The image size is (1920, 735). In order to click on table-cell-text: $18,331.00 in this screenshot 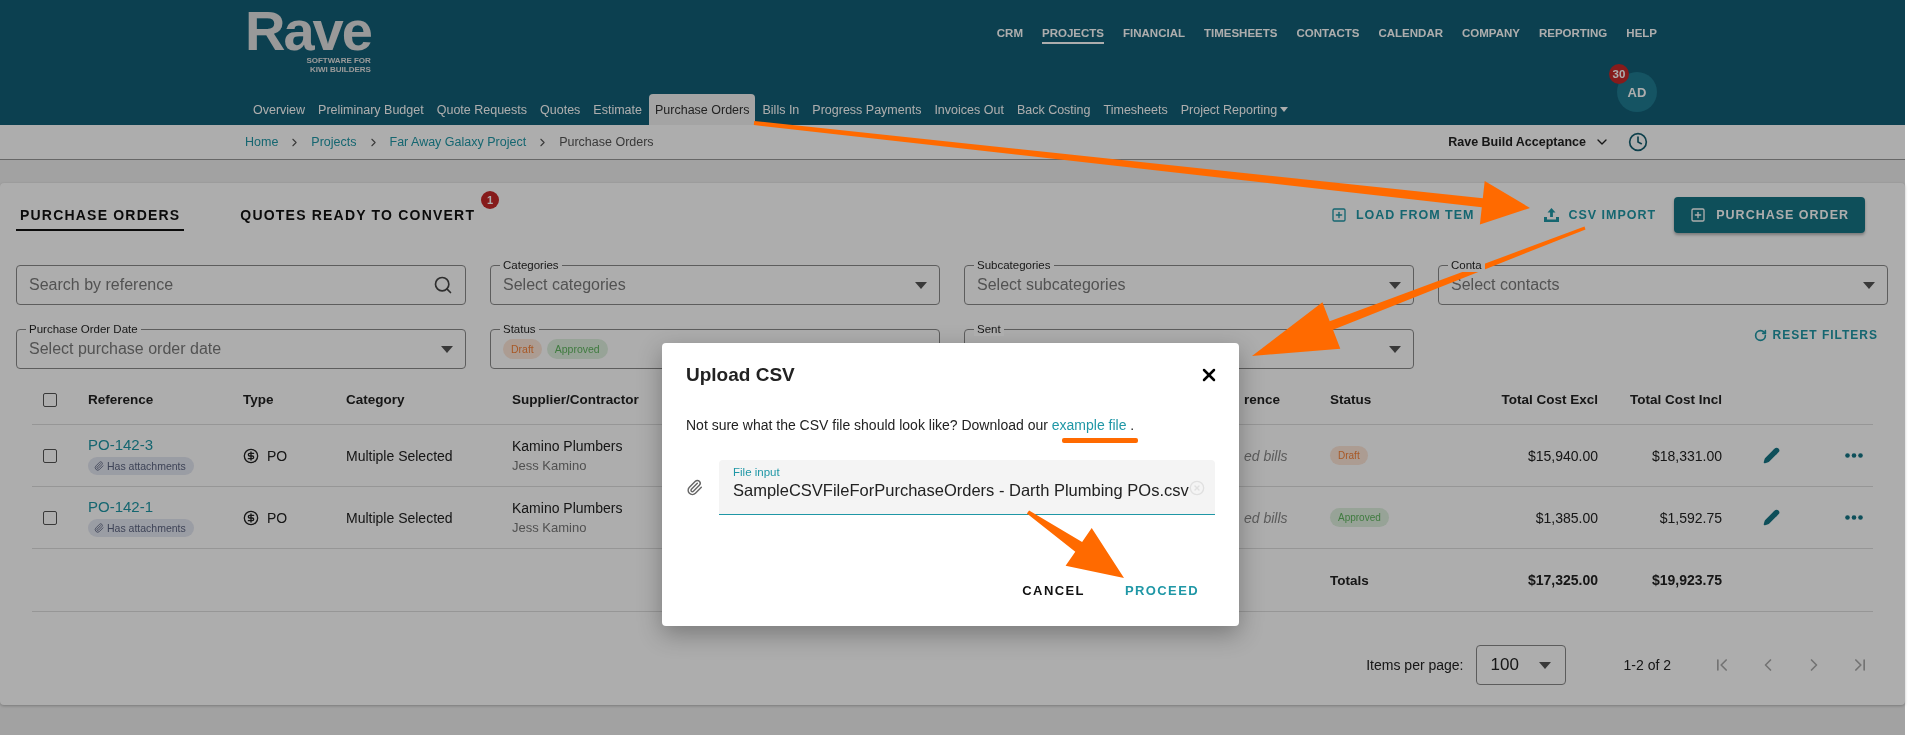, I will do `click(1686, 455)`.